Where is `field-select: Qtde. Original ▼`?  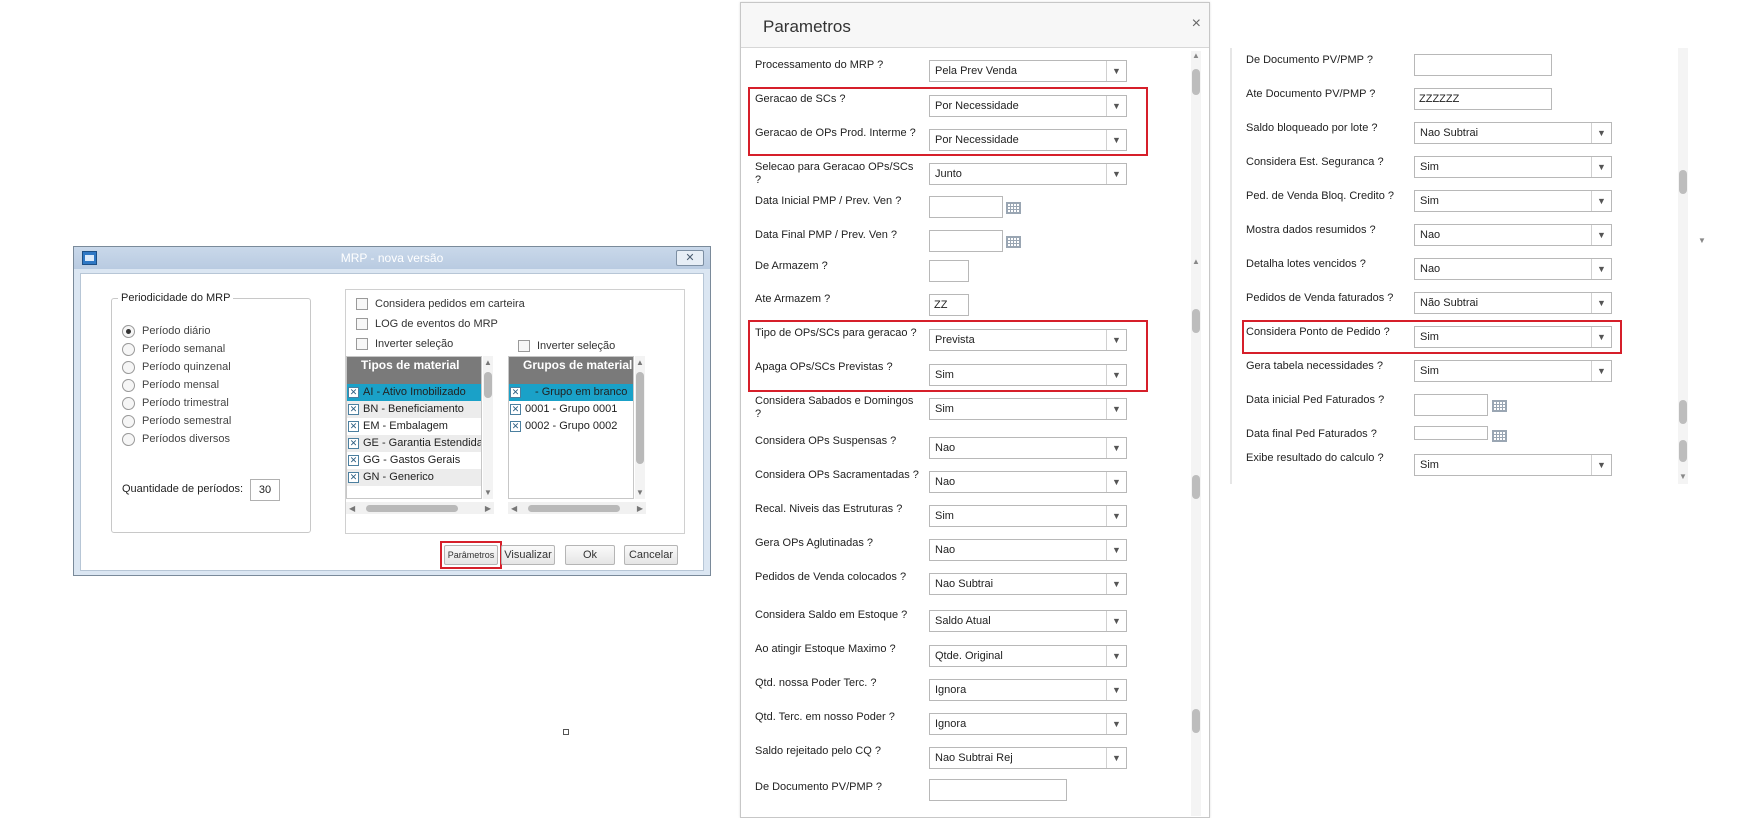
field-select: Qtde. Original ▼ is located at coordinates (1028, 656).